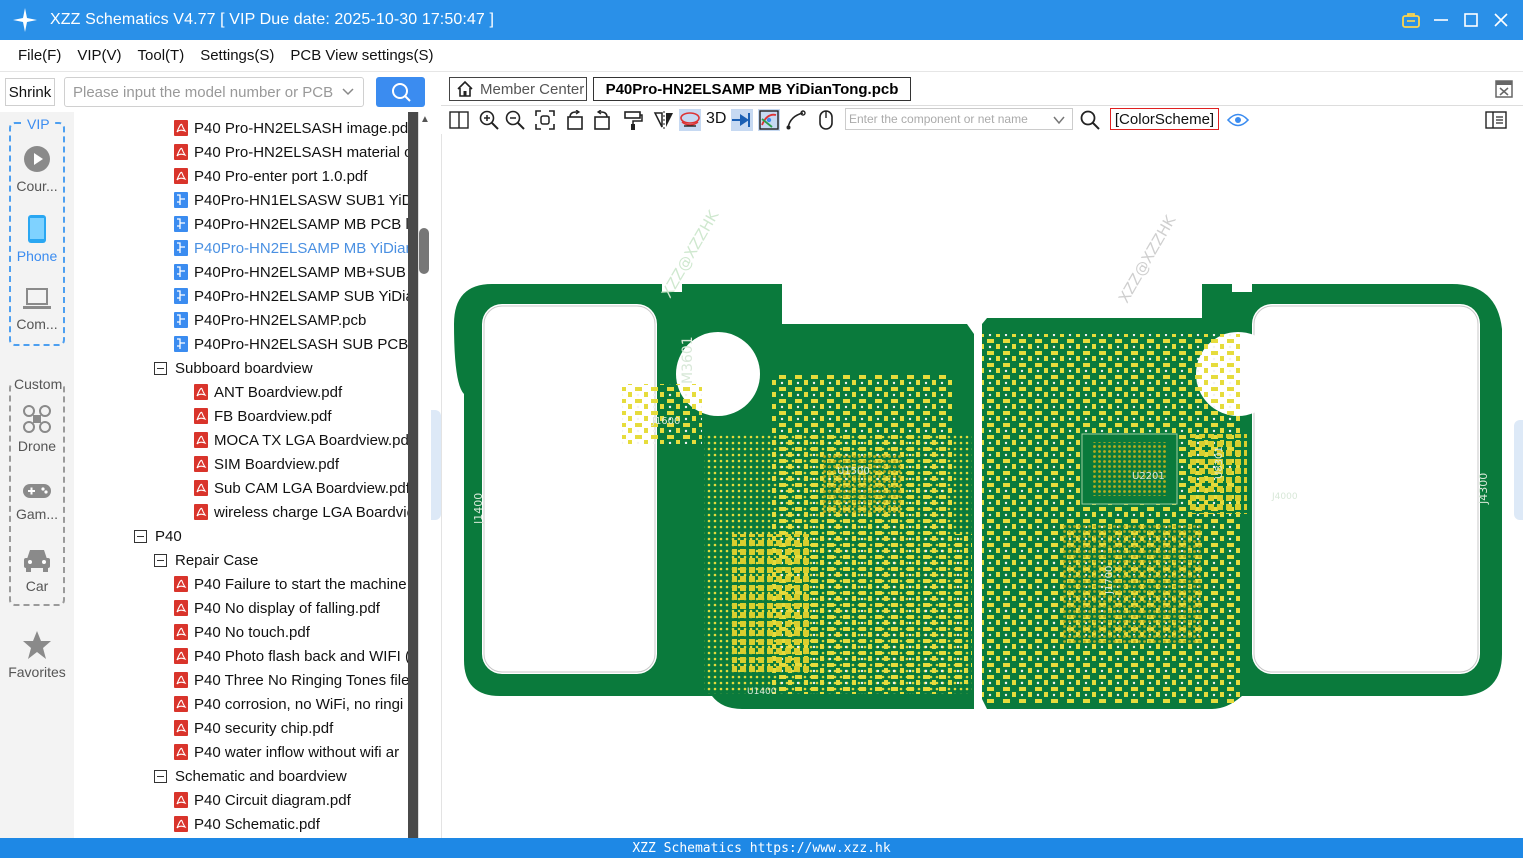 Image resolution: width=1523 pixels, height=858 pixels. Describe the element at coordinates (1090, 120) in the screenshot. I see `component-search-icon` at that location.